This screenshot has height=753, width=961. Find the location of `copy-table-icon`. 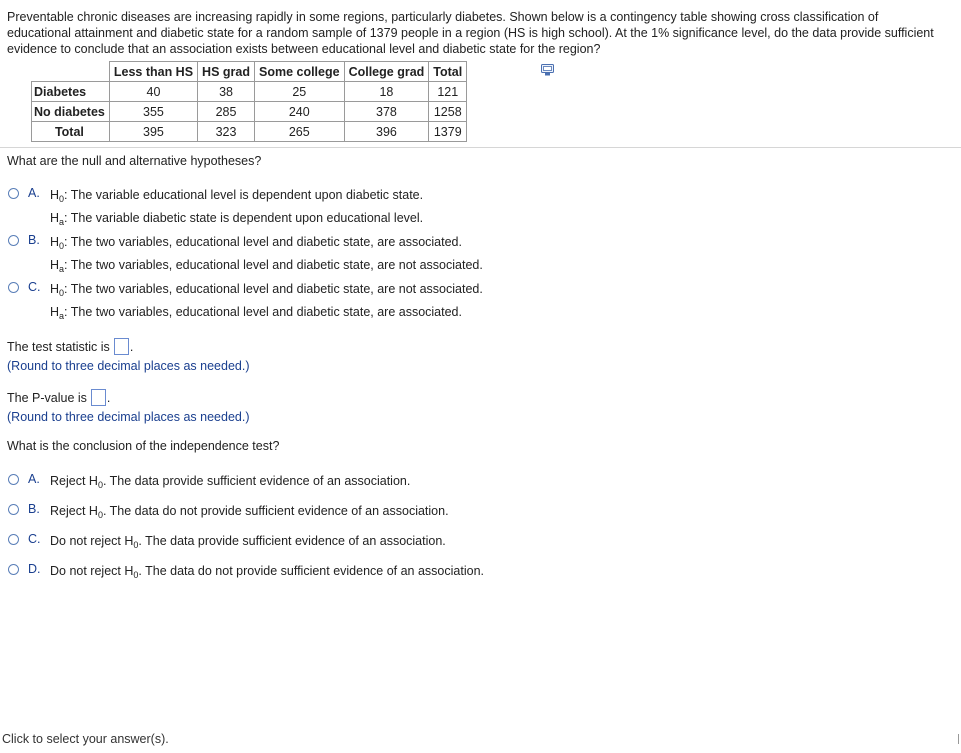

copy-table-icon is located at coordinates (547, 70).